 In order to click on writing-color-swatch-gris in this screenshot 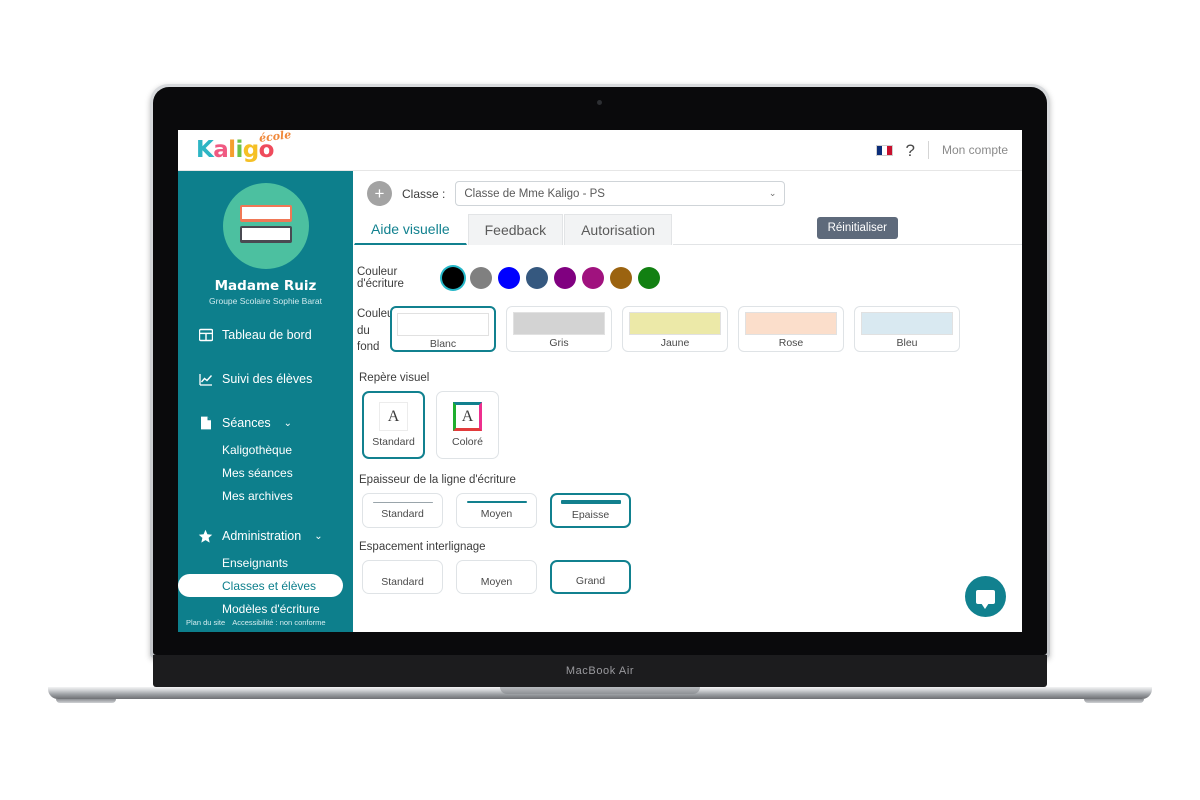, I will do `click(481, 278)`.